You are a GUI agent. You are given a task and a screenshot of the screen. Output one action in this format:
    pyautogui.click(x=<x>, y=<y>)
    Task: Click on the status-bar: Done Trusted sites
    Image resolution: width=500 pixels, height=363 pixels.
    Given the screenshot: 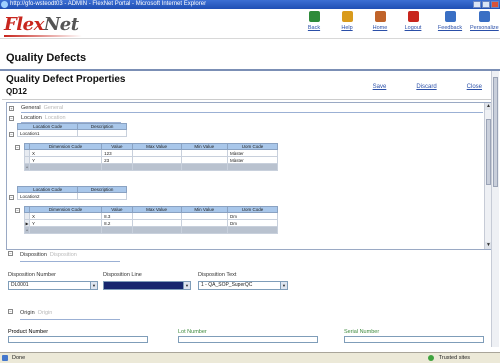 What is the action you would take?
    pyautogui.click(x=250, y=357)
    